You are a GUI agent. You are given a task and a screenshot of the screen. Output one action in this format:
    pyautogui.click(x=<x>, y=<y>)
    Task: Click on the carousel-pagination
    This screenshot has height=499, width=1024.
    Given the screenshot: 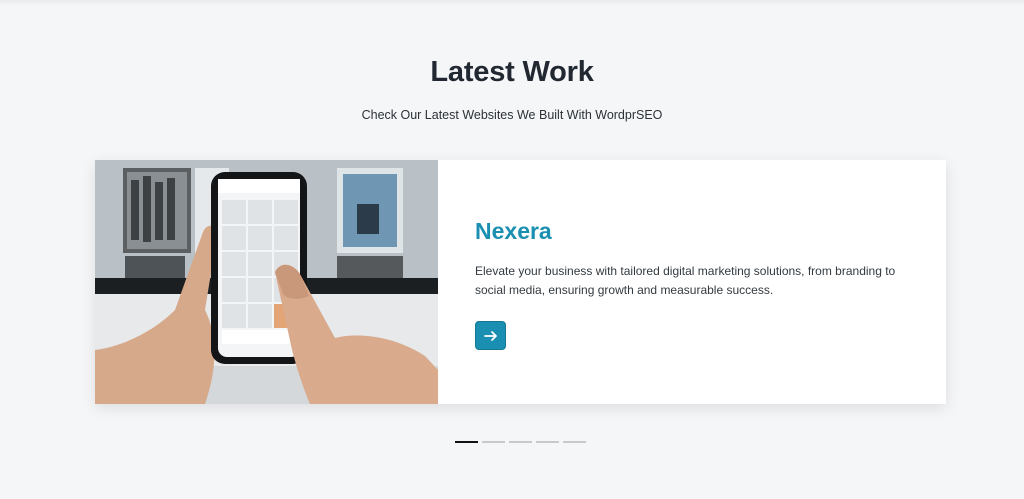 What is the action you would take?
    pyautogui.click(x=520, y=442)
    